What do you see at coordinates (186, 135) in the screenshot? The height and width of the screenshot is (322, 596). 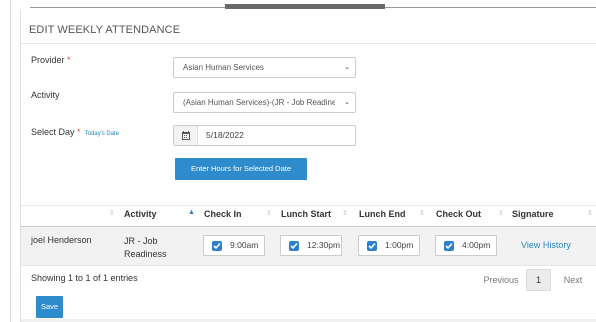 I see `calendar-icon` at bounding box center [186, 135].